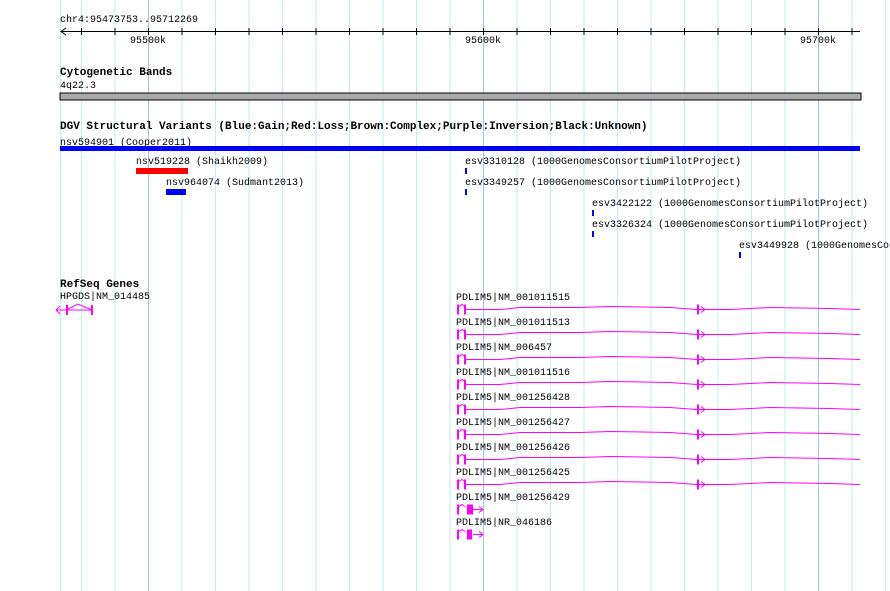 This screenshot has height=591, width=890. Describe the element at coordinates (126, 143) in the screenshot. I see `dgv-feature-label: nsv594901 (Cooper2011)` at that location.